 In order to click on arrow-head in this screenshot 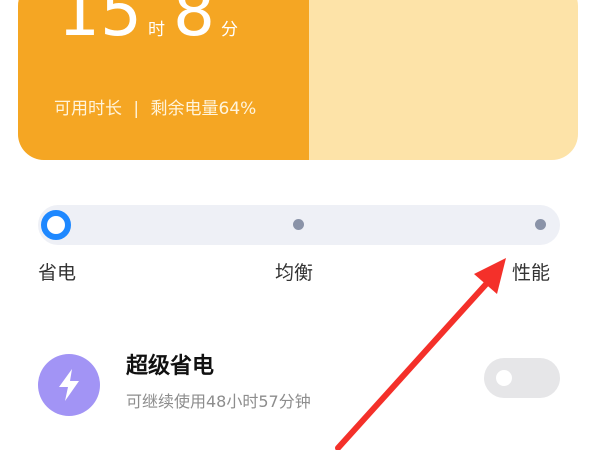, I will do `click(490, 276)`.